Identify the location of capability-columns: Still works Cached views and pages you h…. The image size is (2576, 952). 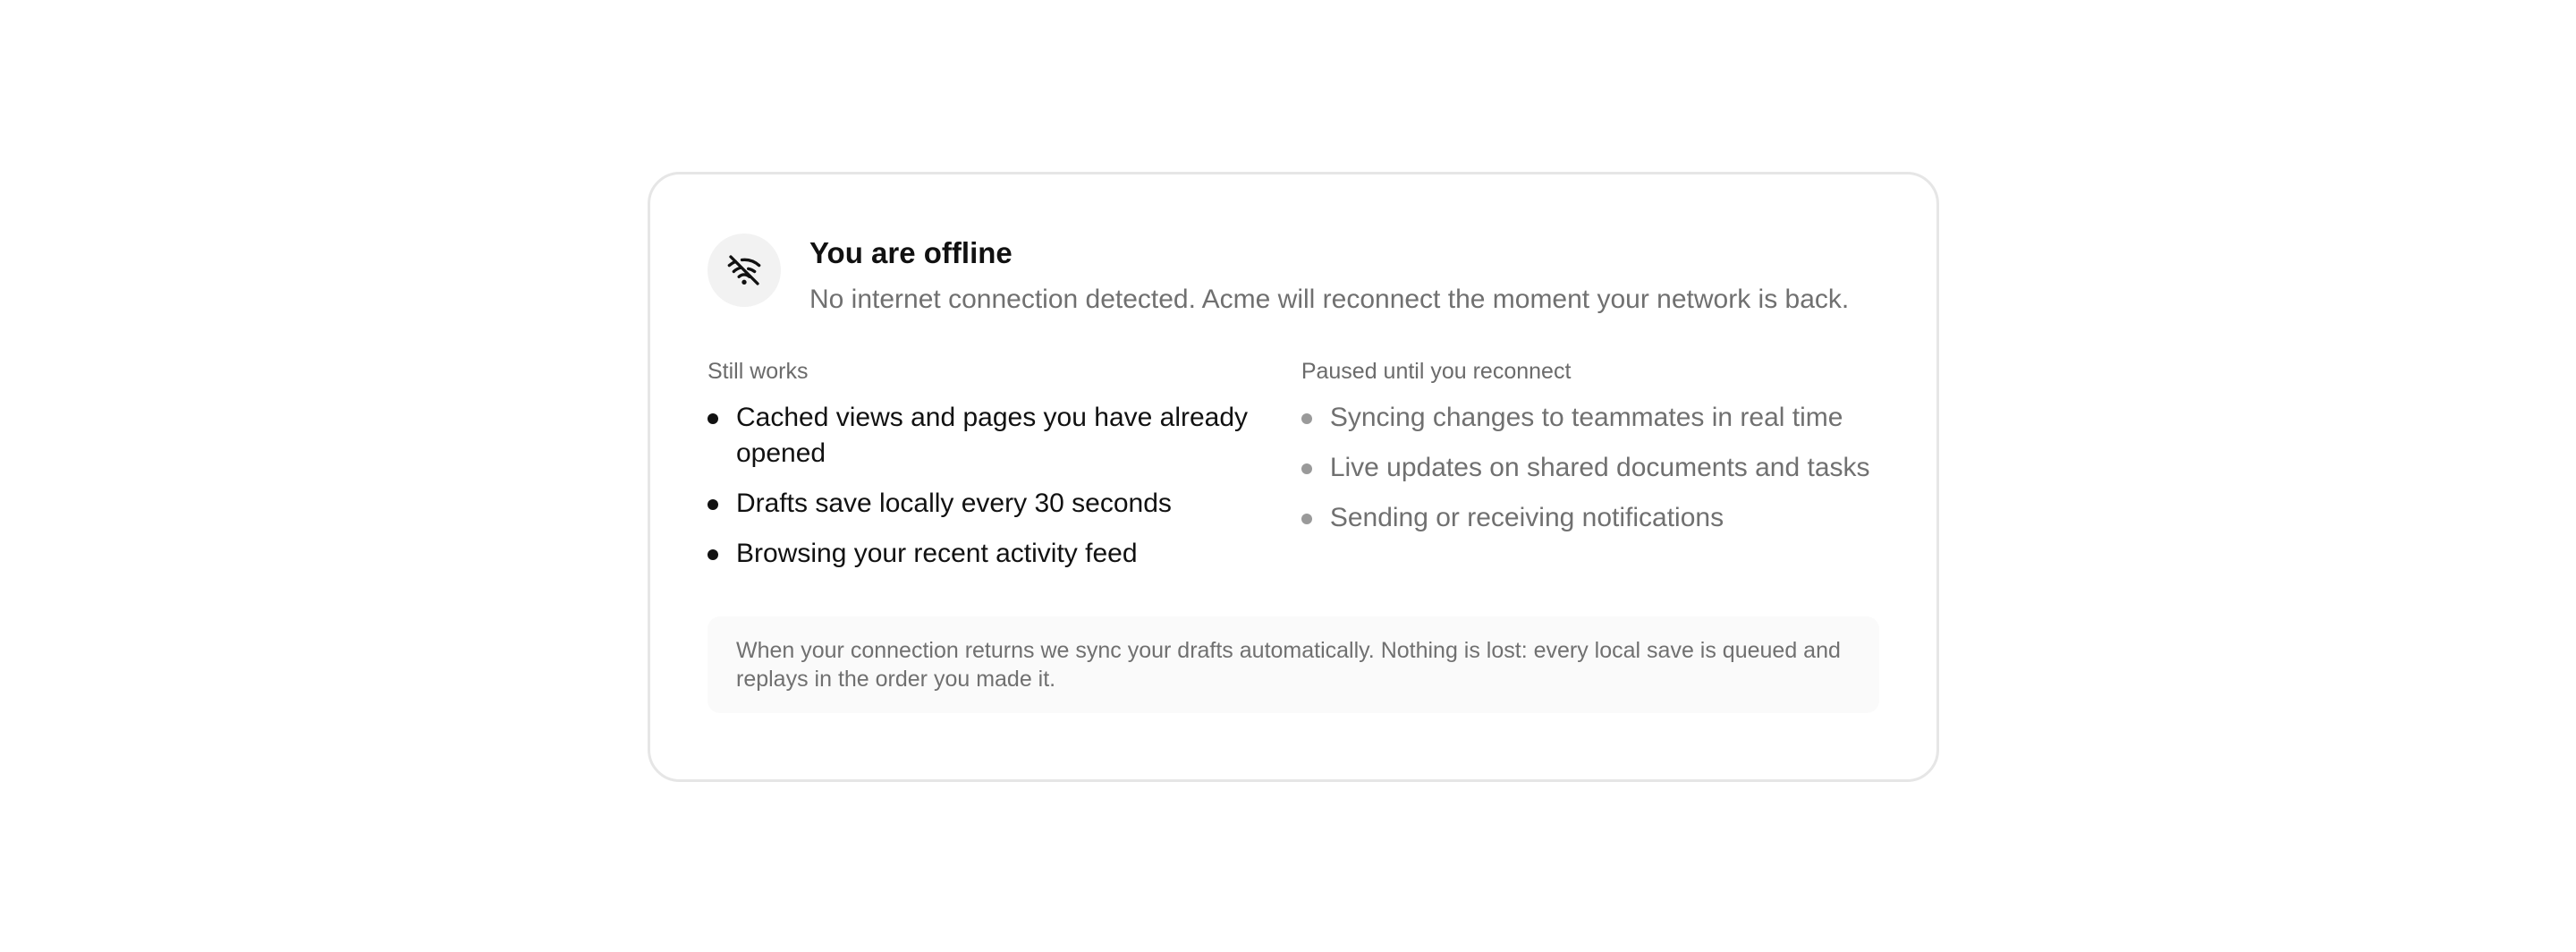
(1293, 471).